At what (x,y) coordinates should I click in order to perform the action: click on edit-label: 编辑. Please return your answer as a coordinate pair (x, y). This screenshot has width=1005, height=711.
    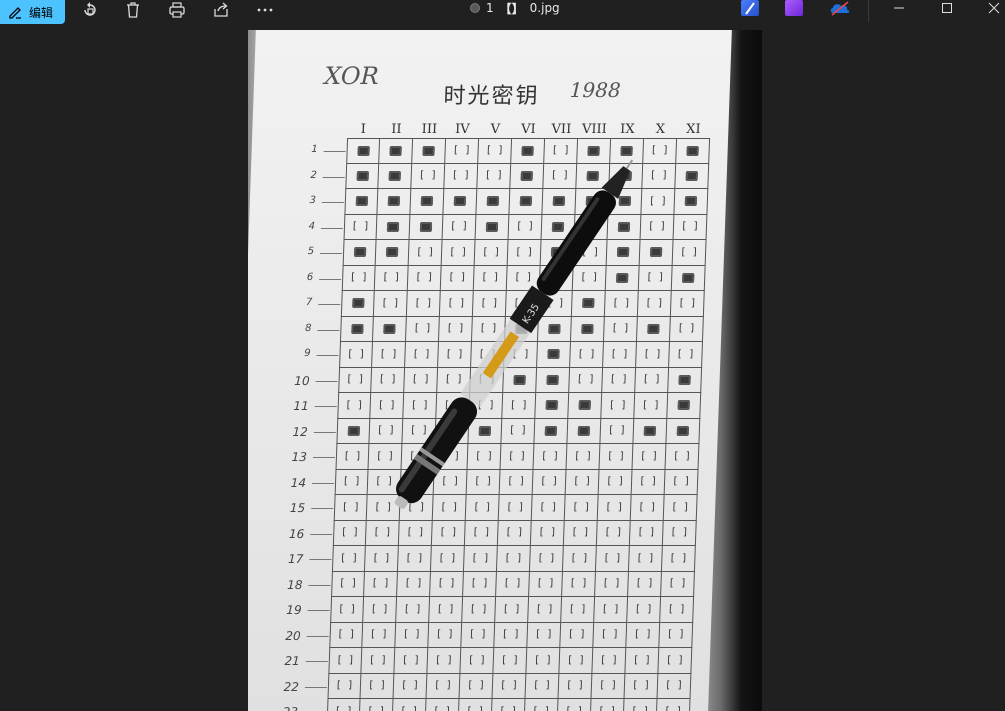
    Looking at the image, I should click on (41, 12).